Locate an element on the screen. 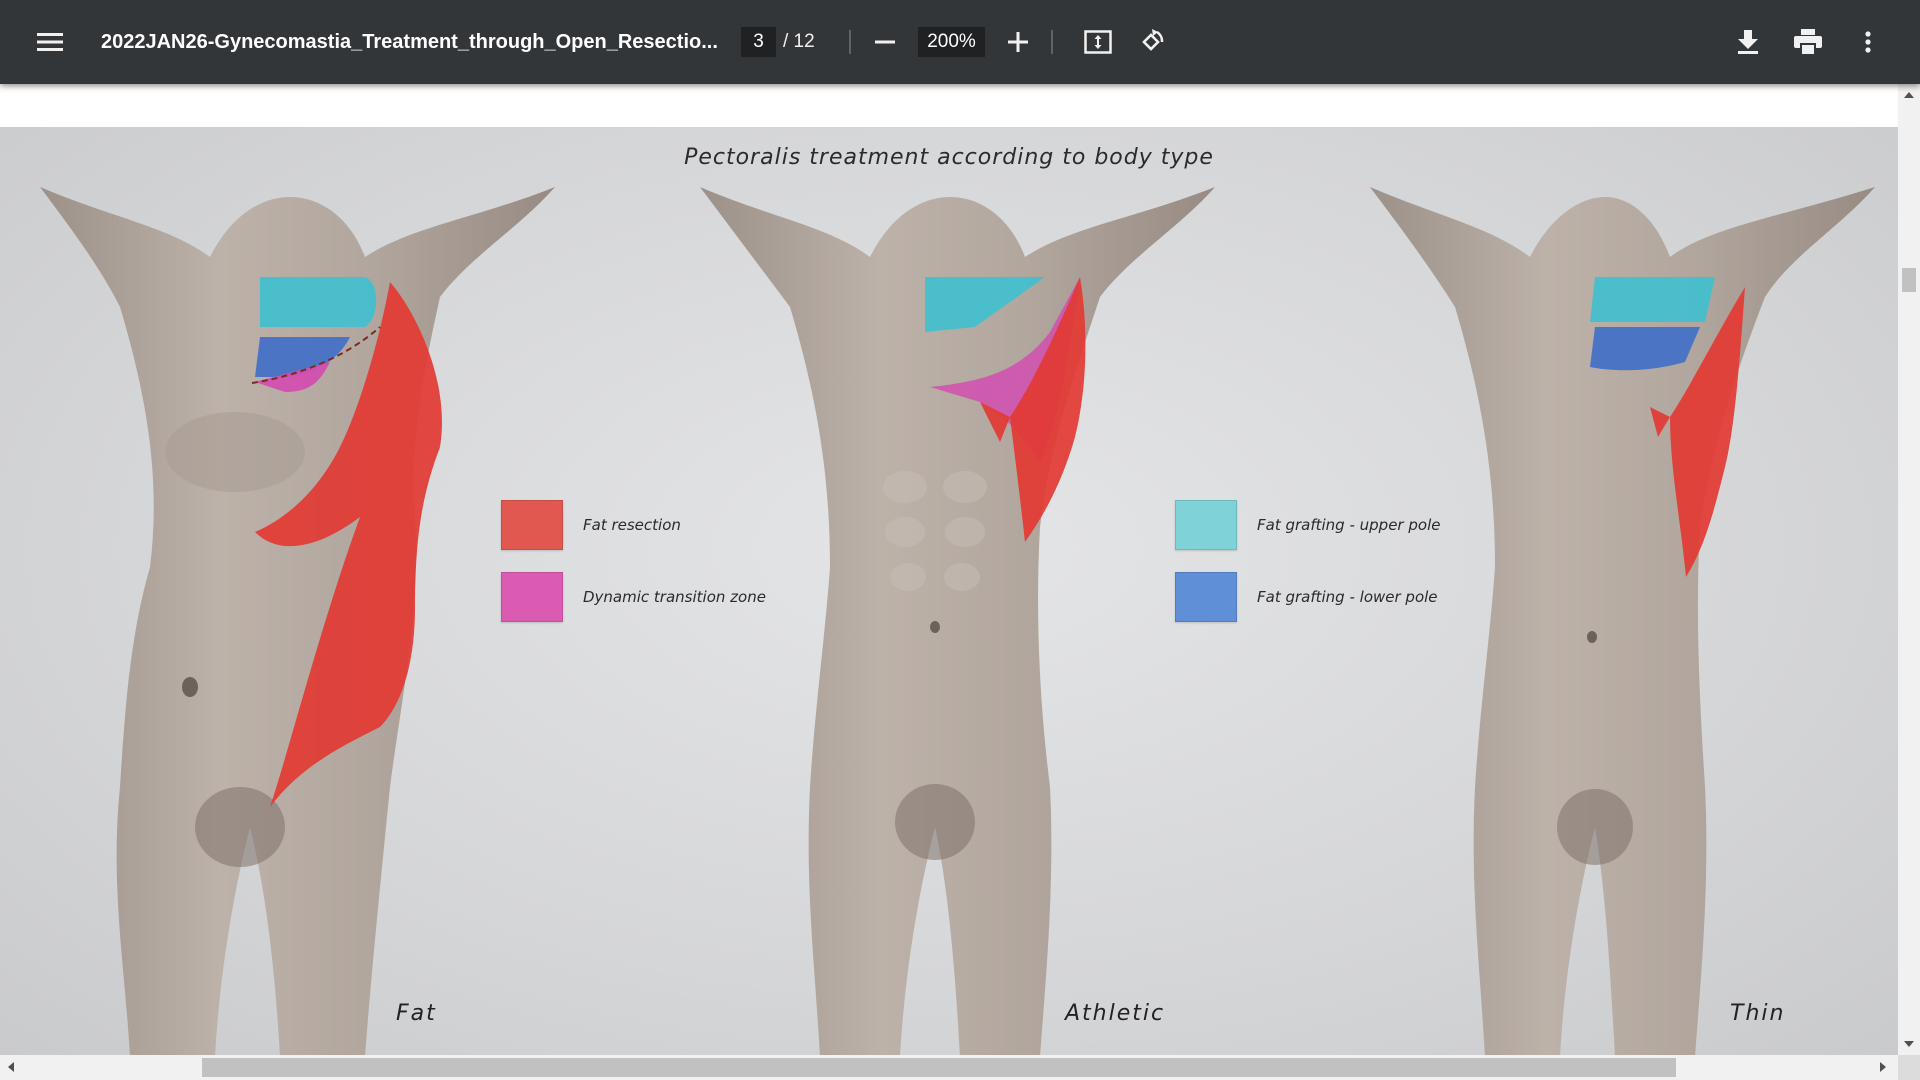 Image resolution: width=1920 pixels, height=1080 pixels. zoom-level-input: 200% is located at coordinates (951, 42).